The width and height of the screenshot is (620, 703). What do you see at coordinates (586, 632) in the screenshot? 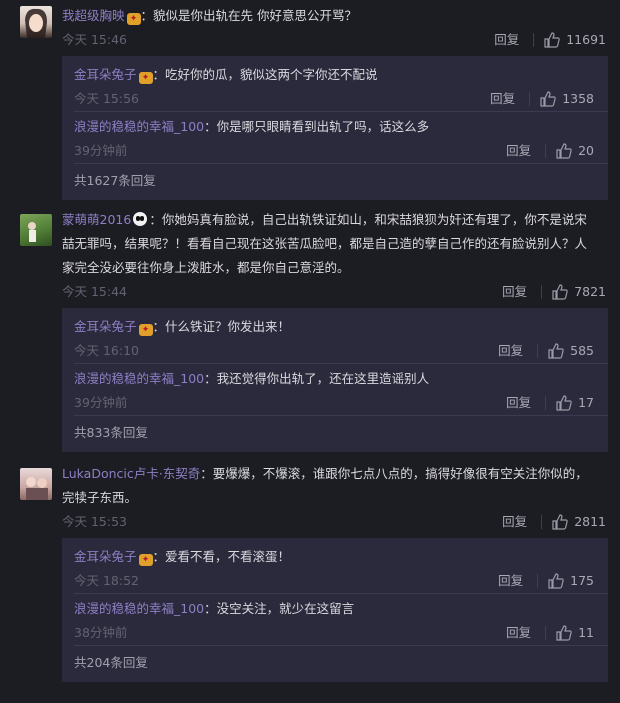
I see `like-count: 11` at bounding box center [586, 632].